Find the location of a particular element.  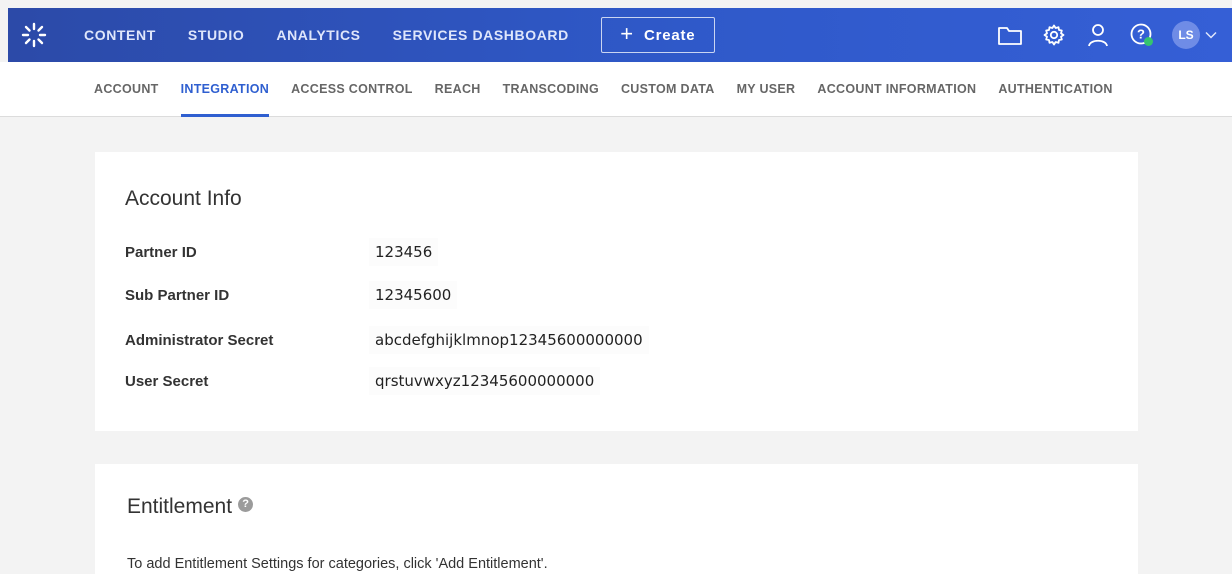

sub-partner-id-row: Sub Partner ID 12345600 is located at coordinates (575, 295).